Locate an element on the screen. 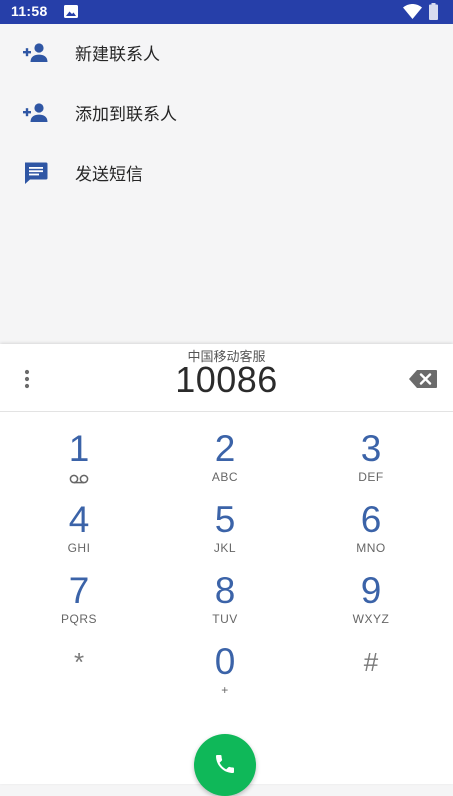 The width and height of the screenshot is (453, 796). key-letters: WXYZ is located at coordinates (371, 619).